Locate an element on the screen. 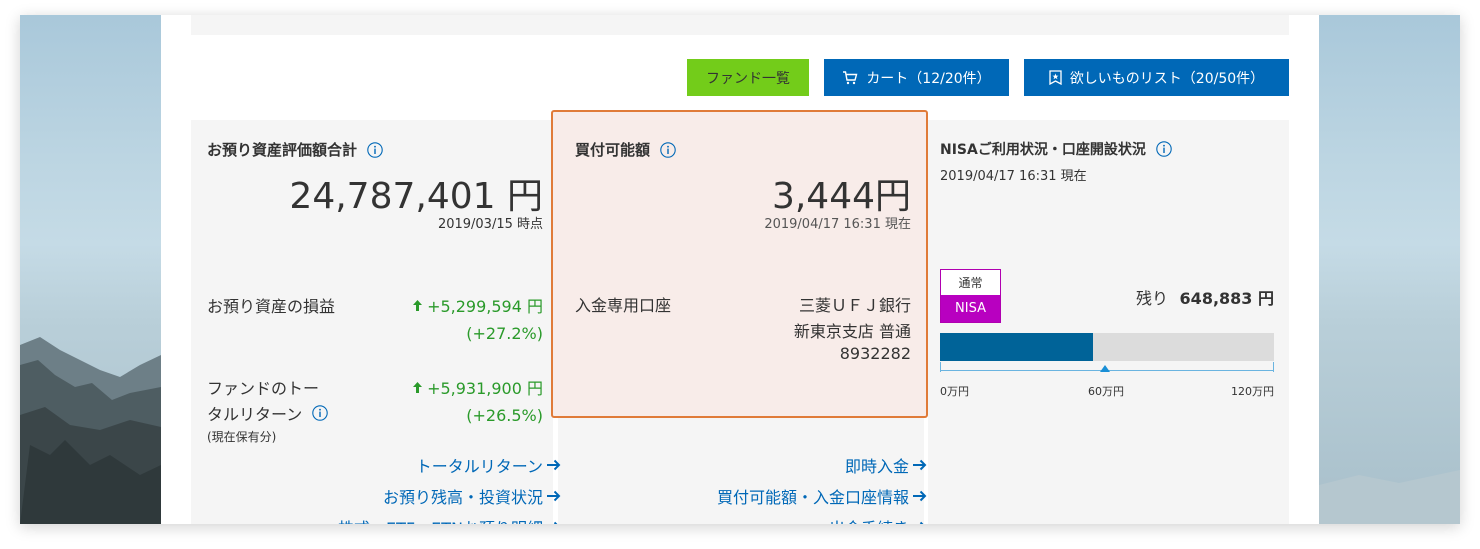  nisa-badge-top: 通常 is located at coordinates (970, 283).